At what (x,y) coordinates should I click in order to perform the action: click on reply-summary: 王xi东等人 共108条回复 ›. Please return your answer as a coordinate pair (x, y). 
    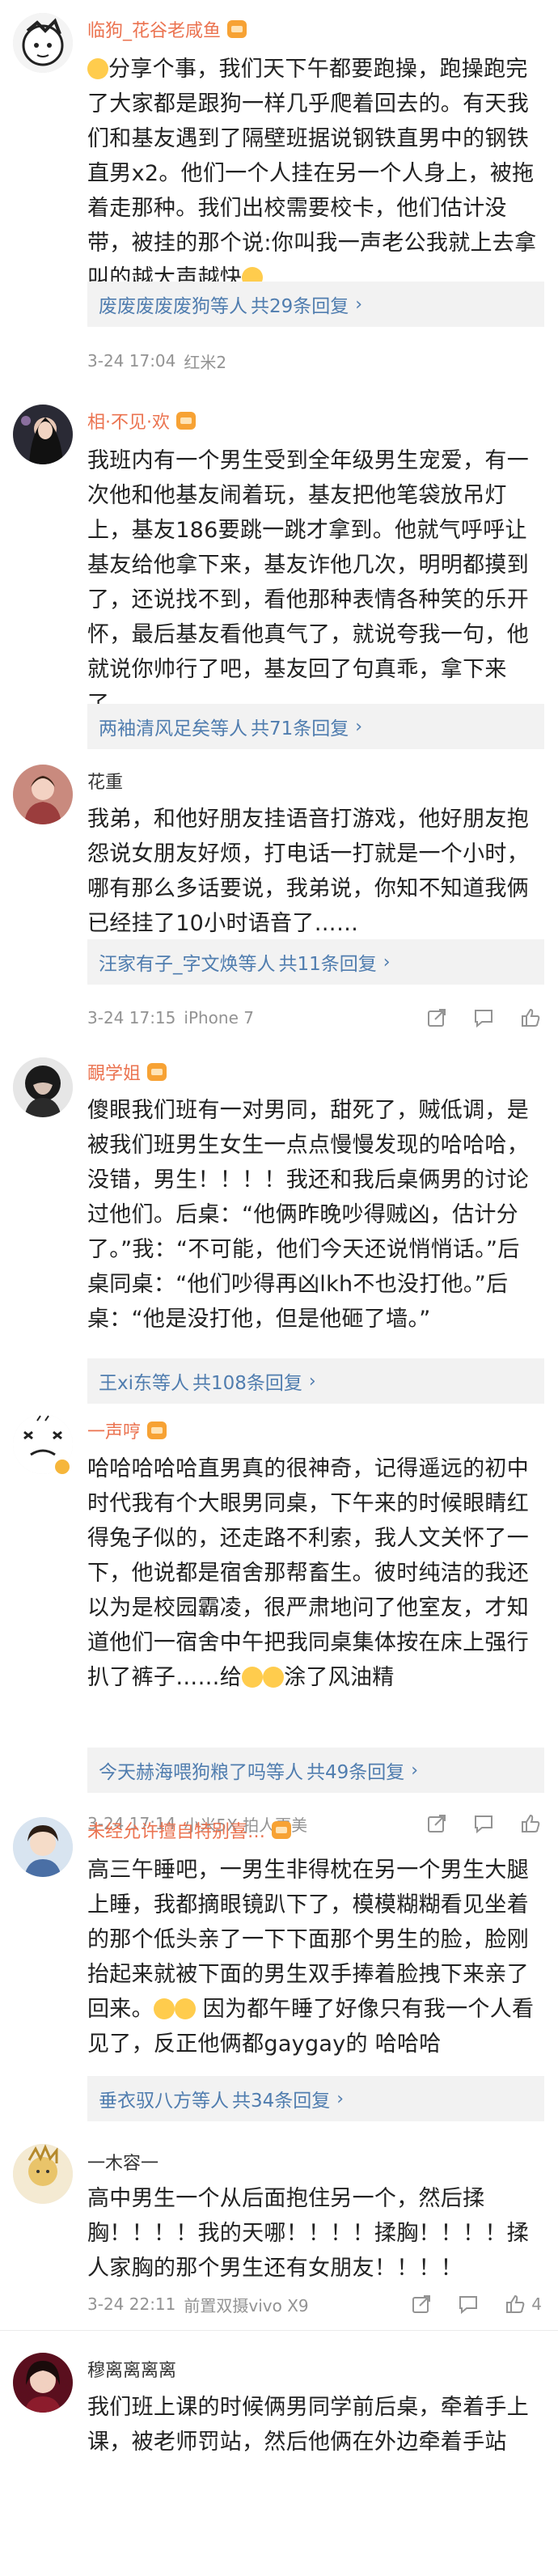
    Looking at the image, I should click on (315, 1381).